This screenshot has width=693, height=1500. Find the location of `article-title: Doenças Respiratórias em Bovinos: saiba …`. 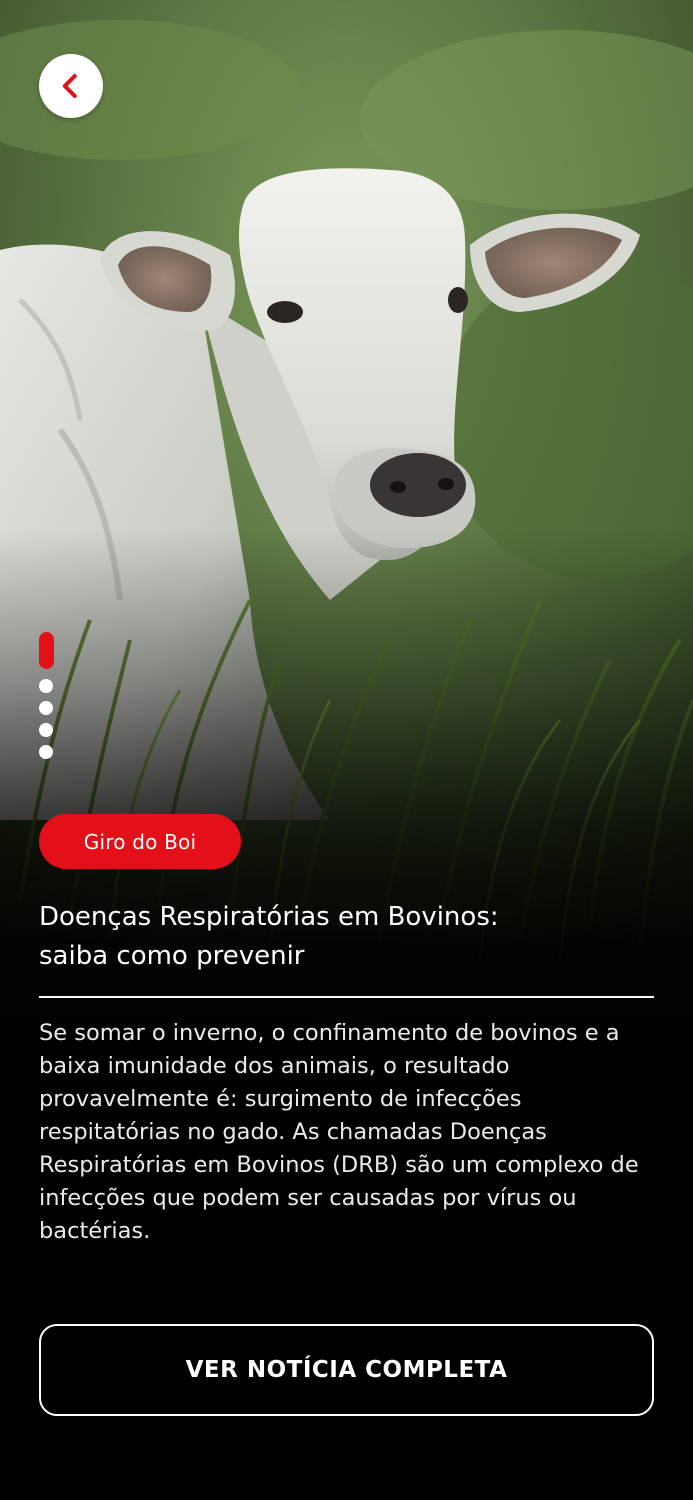

article-title: Doenças Respiratórias em Bovinos: saiba … is located at coordinates (346, 937).